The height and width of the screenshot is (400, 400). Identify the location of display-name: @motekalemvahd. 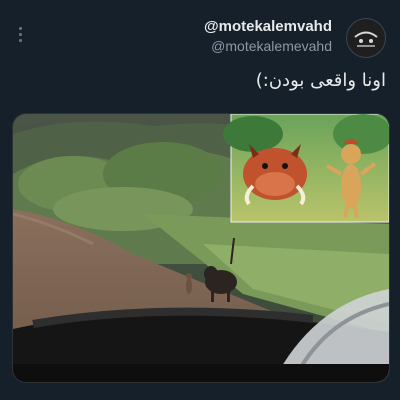
(268, 27).